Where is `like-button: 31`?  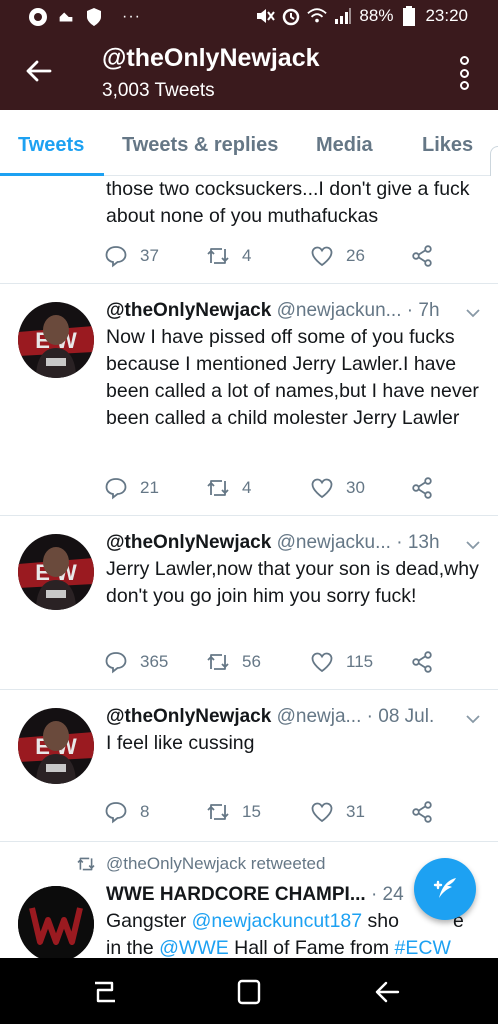 like-button: 31 is located at coordinates (337, 812).